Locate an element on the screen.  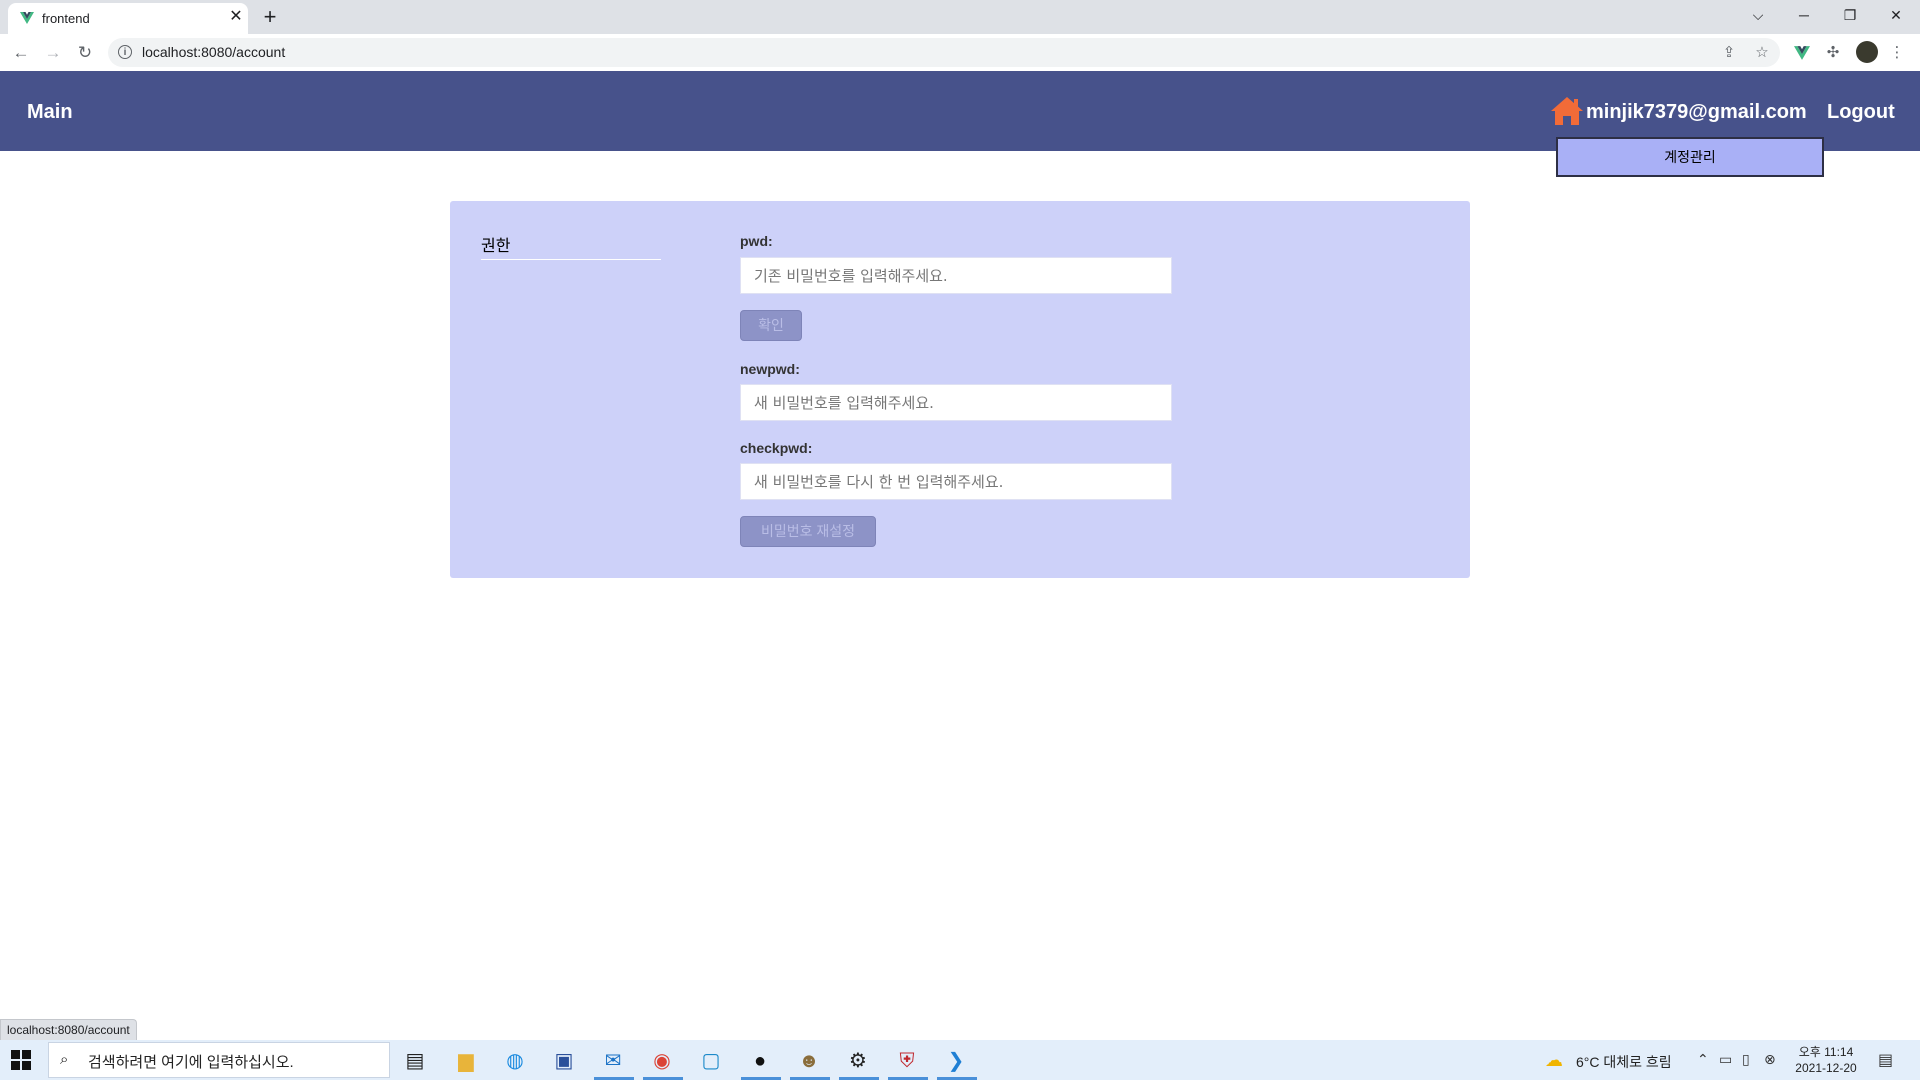
taskbar-search-placeholder: 검색하려면 여기에 입력하십시오. is located at coordinates (191, 1061).